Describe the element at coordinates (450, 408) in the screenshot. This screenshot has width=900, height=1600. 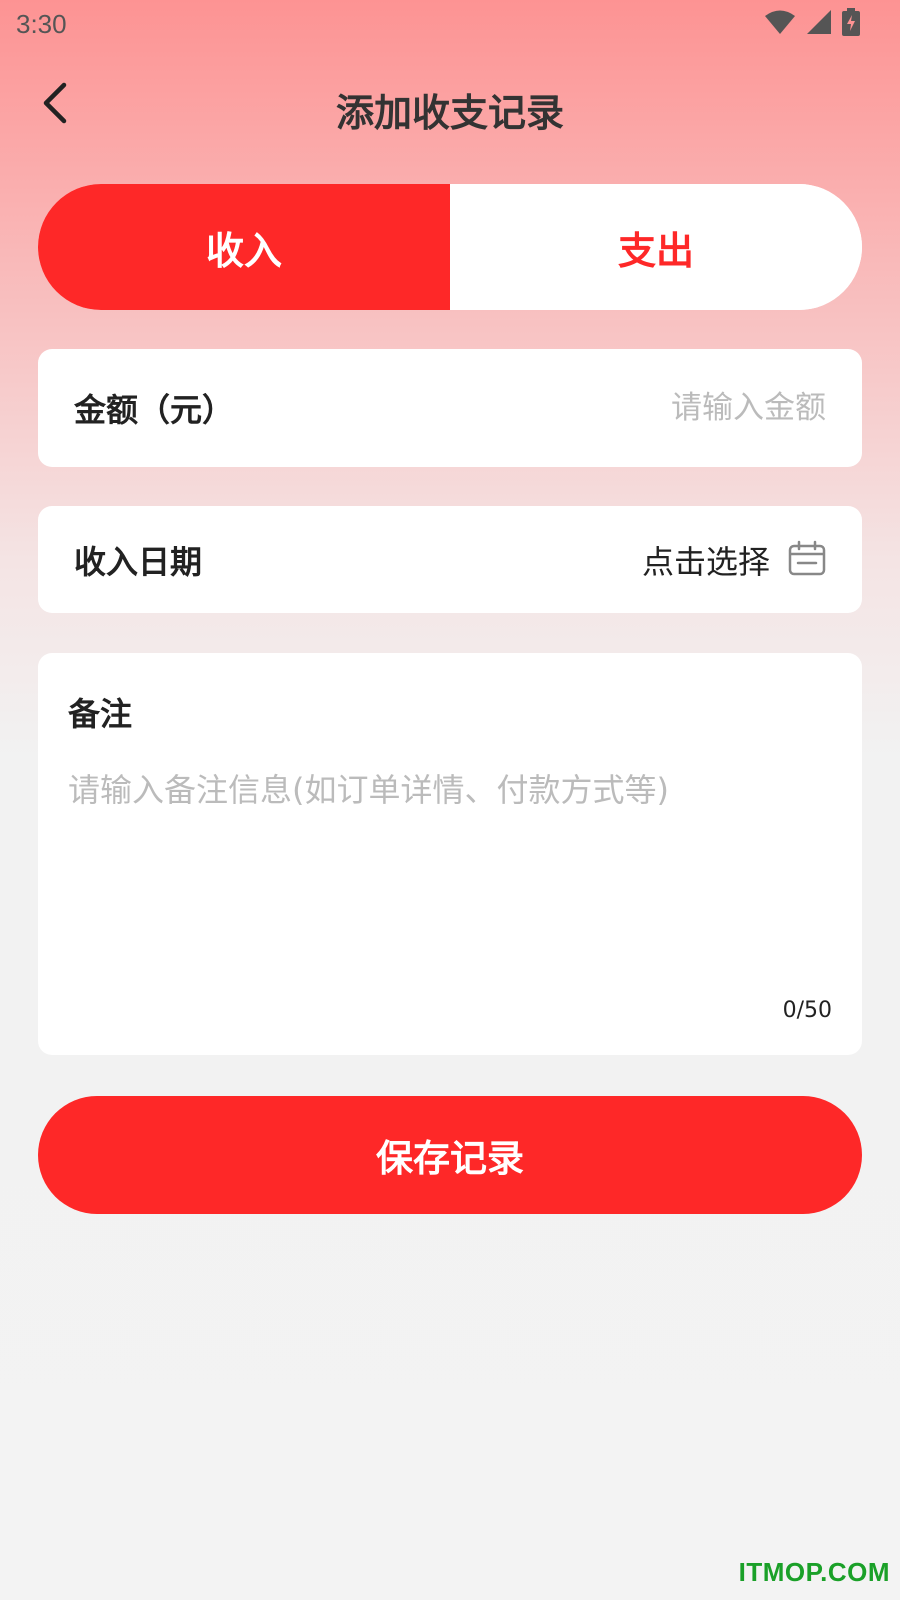
I see `amount-card: 金额（元）` at that location.